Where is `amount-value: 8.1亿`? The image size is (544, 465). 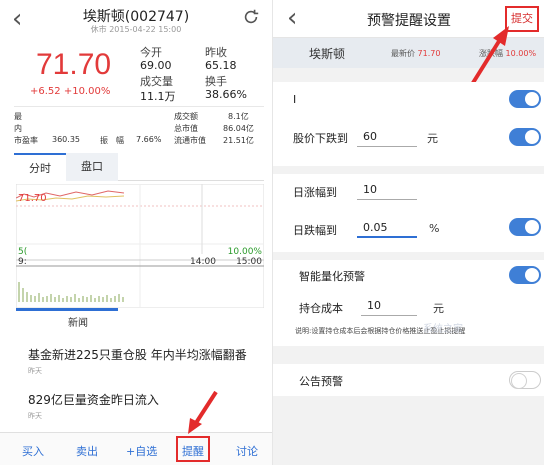
amount-value: 8.1亿 is located at coordinates (238, 116).